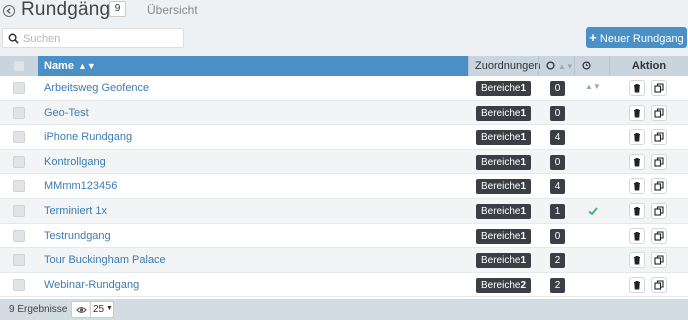  Describe the element at coordinates (59, 66) in the screenshot. I see `column-header-name-label: Name` at that location.